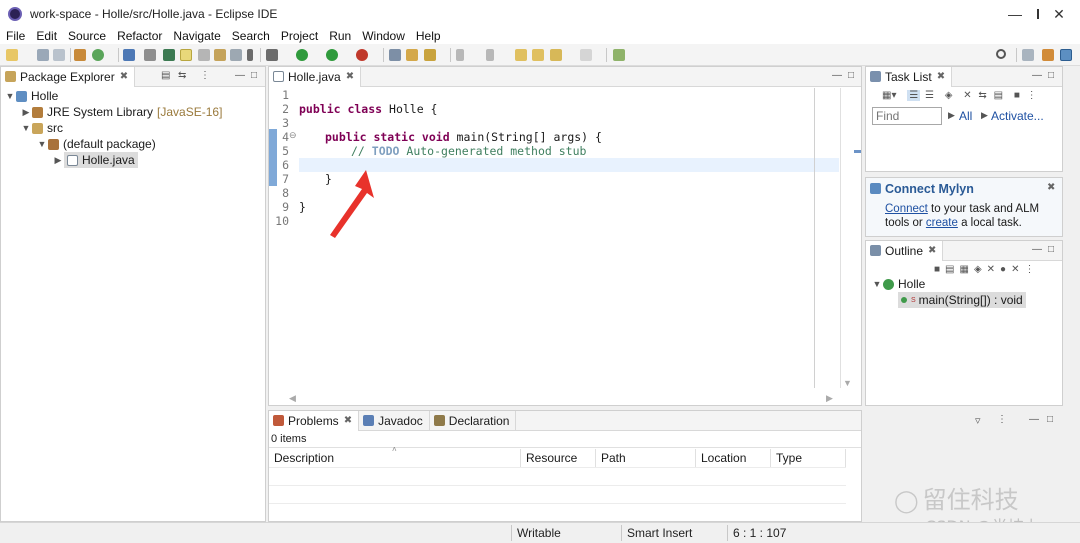 This screenshot has height=543, width=1080. Describe the element at coordinates (186, 55) in the screenshot. I see `mark-occurrences-icon` at that location.